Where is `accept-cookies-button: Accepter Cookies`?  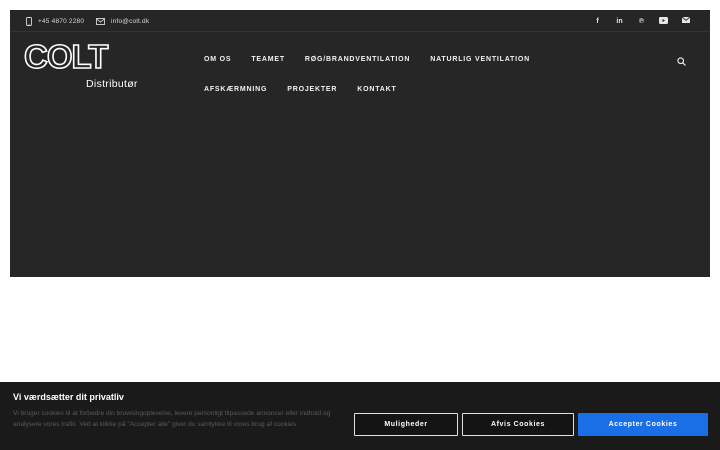
accept-cookies-button: Accepter Cookies is located at coordinates (643, 424).